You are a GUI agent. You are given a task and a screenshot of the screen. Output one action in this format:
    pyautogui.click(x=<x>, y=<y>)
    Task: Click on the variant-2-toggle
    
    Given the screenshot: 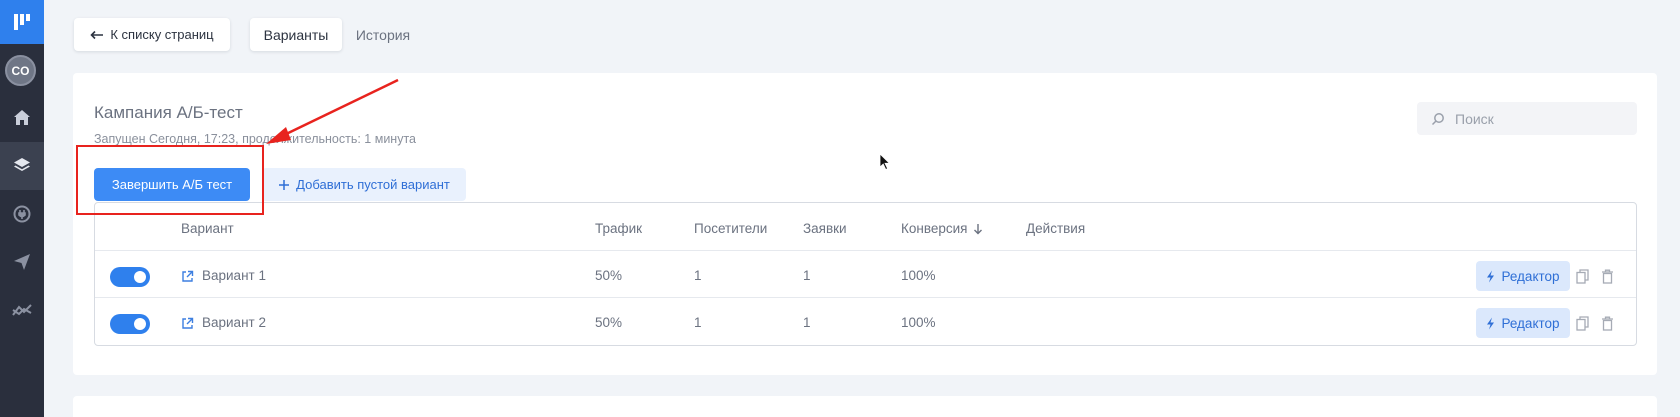 What is the action you would take?
    pyautogui.click(x=130, y=324)
    